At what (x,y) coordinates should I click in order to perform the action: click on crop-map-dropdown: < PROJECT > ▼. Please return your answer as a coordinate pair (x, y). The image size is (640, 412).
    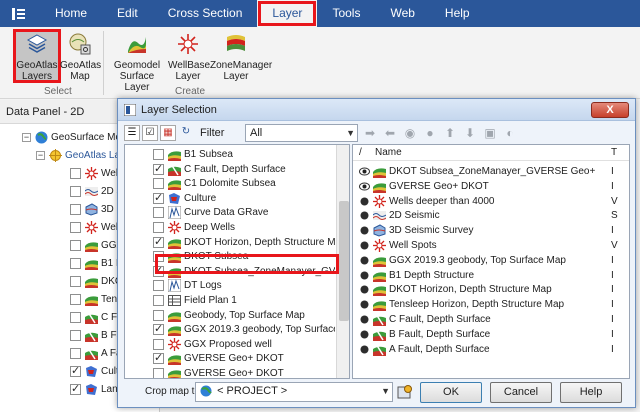
    Looking at the image, I should click on (294, 392).